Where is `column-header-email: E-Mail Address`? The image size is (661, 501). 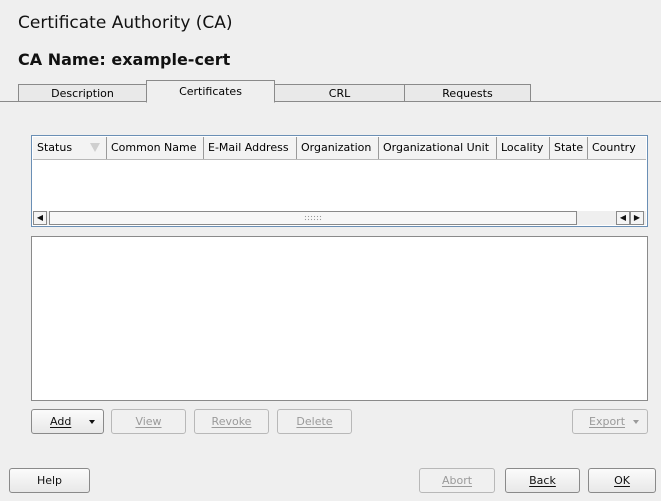 column-header-email: E-Mail Address is located at coordinates (250, 148).